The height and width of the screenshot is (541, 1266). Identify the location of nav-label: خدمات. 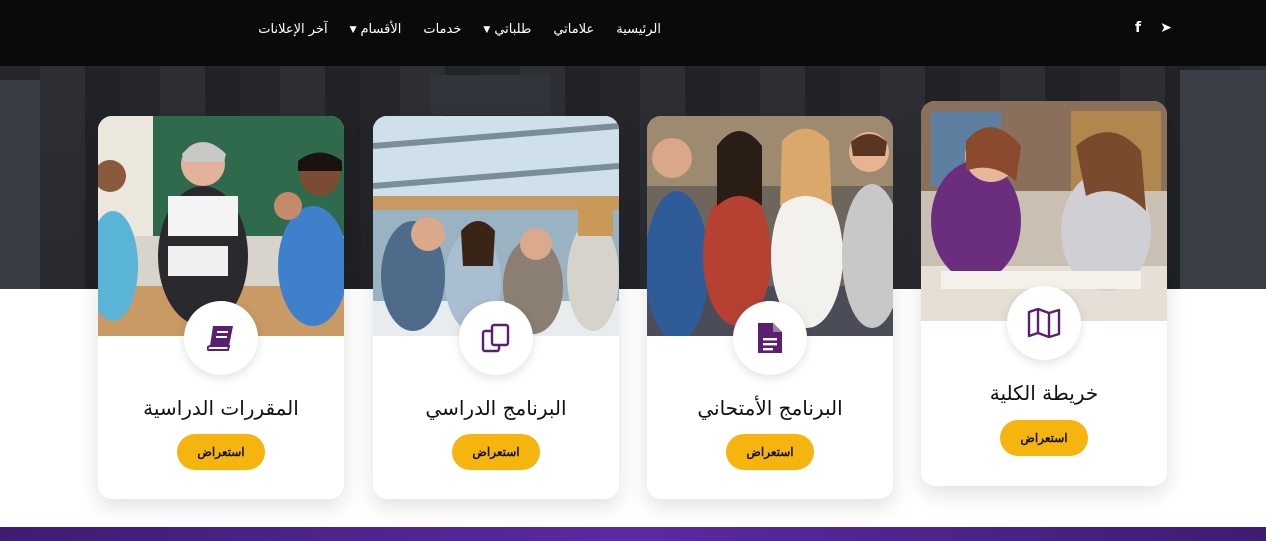
(442, 29).